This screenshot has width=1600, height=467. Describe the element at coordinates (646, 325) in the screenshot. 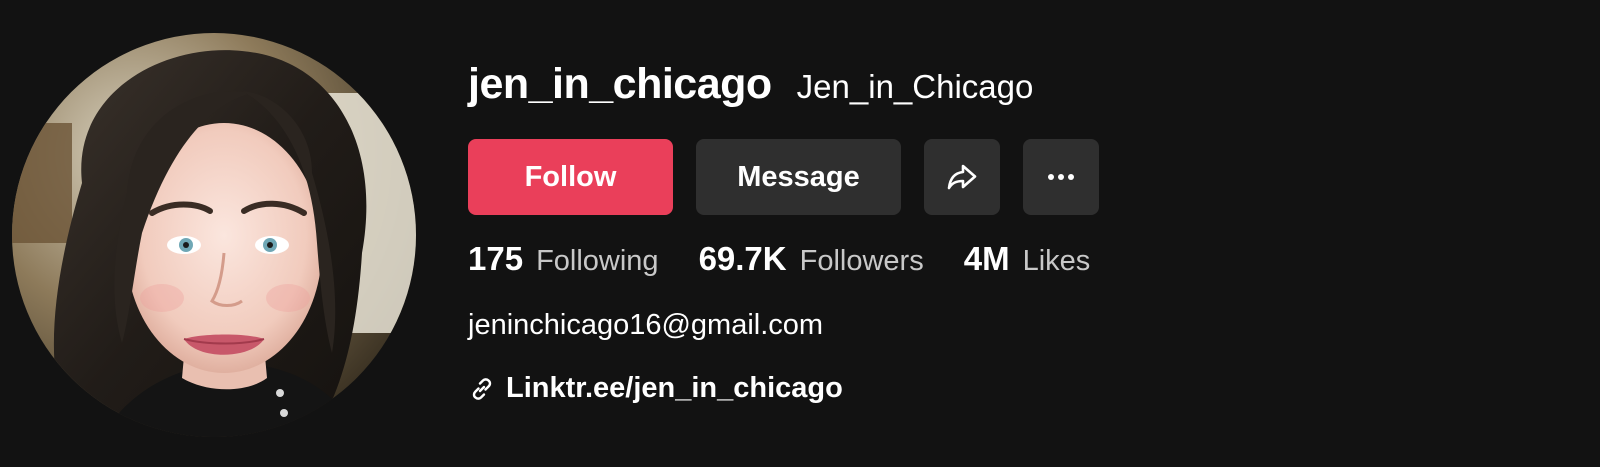

I see `bio-email: jeninchicago16@gmail.com` at that location.